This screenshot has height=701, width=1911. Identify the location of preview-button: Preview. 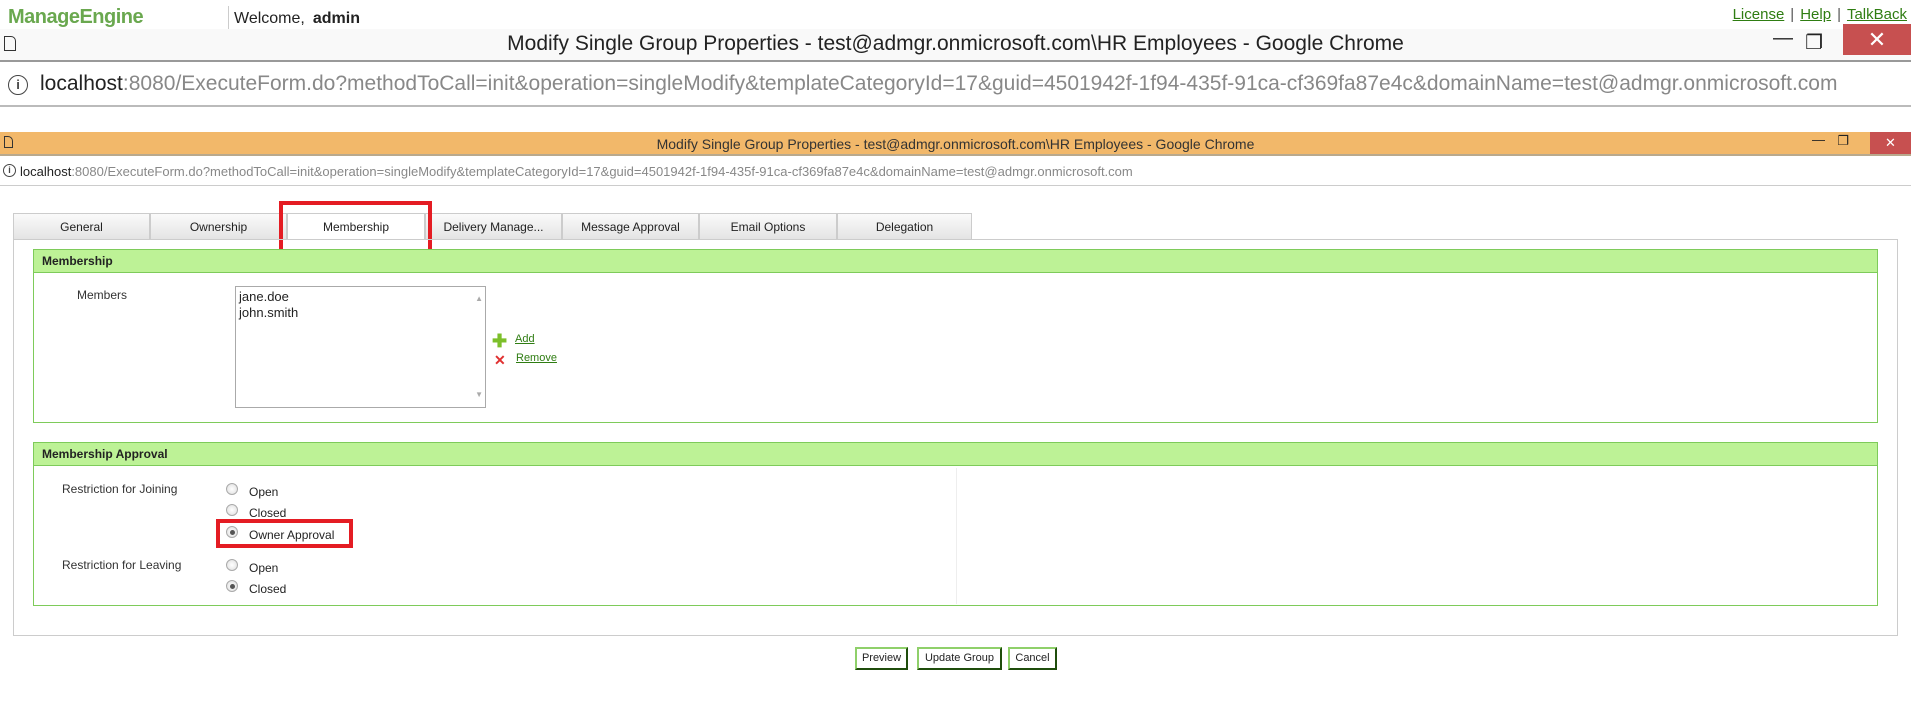
(881, 658).